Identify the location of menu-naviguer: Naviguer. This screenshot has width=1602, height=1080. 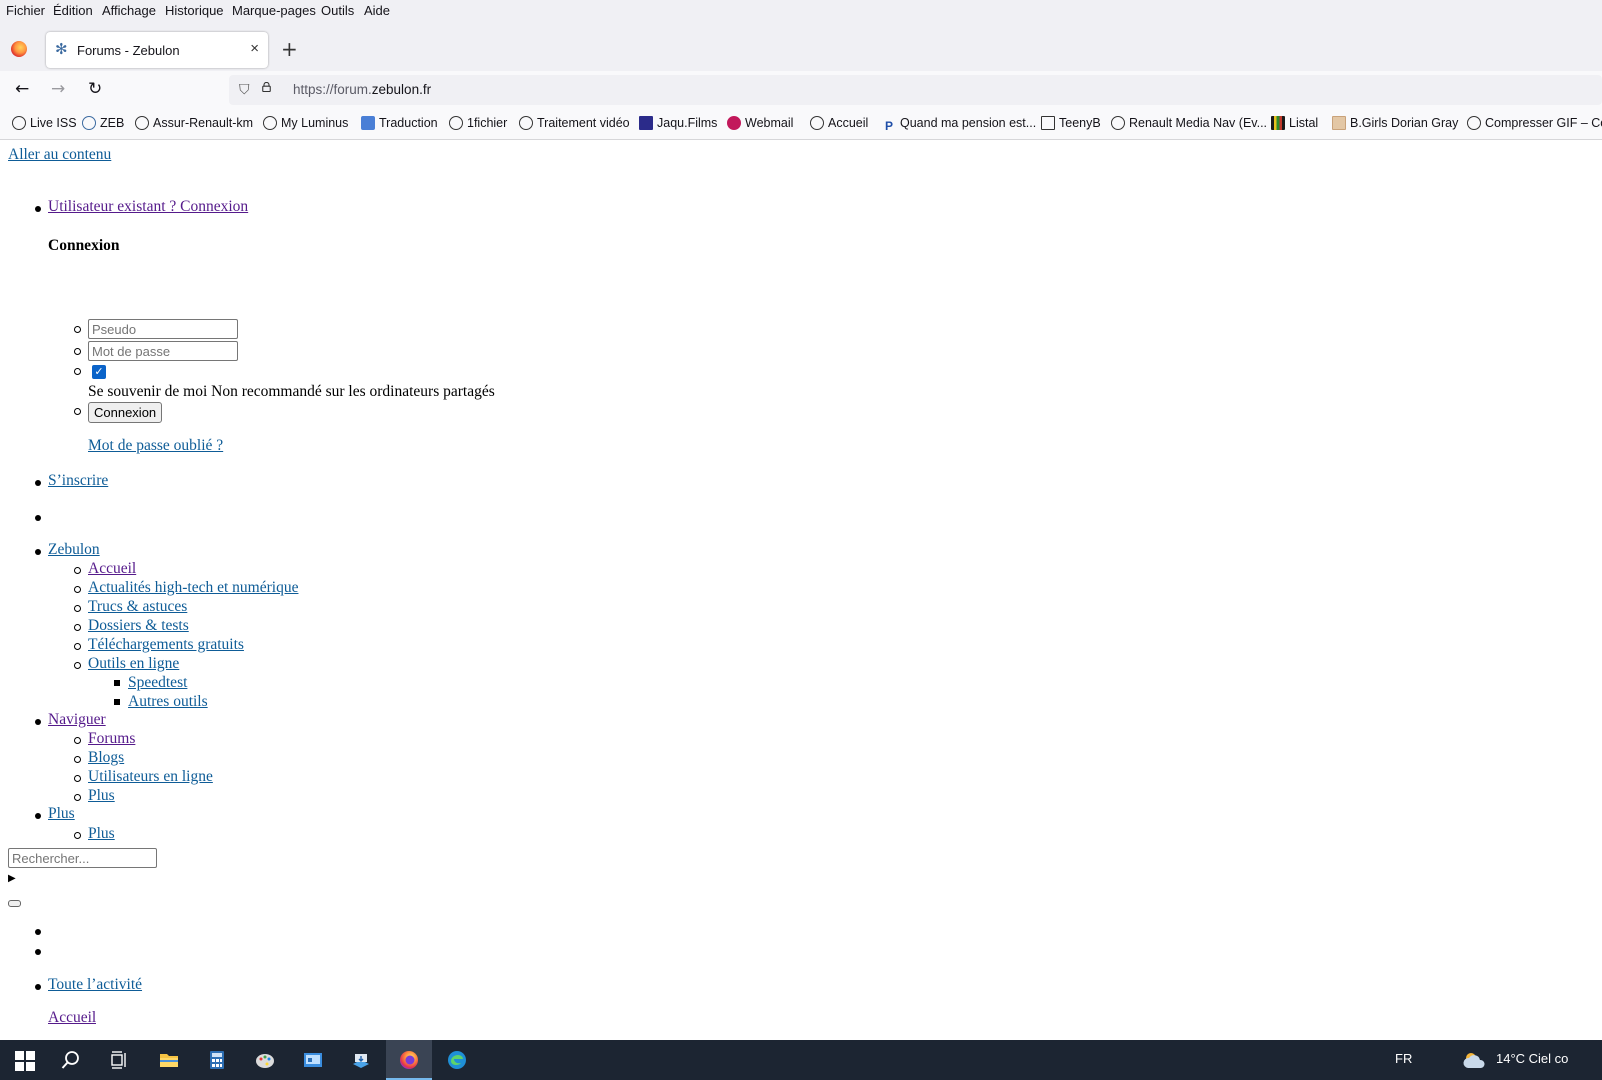
(77, 720).